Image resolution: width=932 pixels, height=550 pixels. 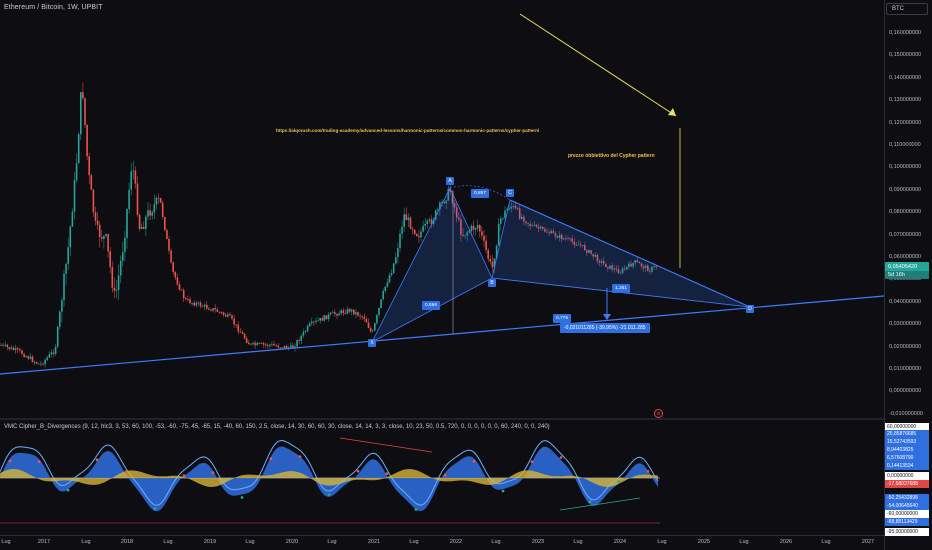 I want to click on oscillator-tag: 6,57608790, so click(x=907, y=458).